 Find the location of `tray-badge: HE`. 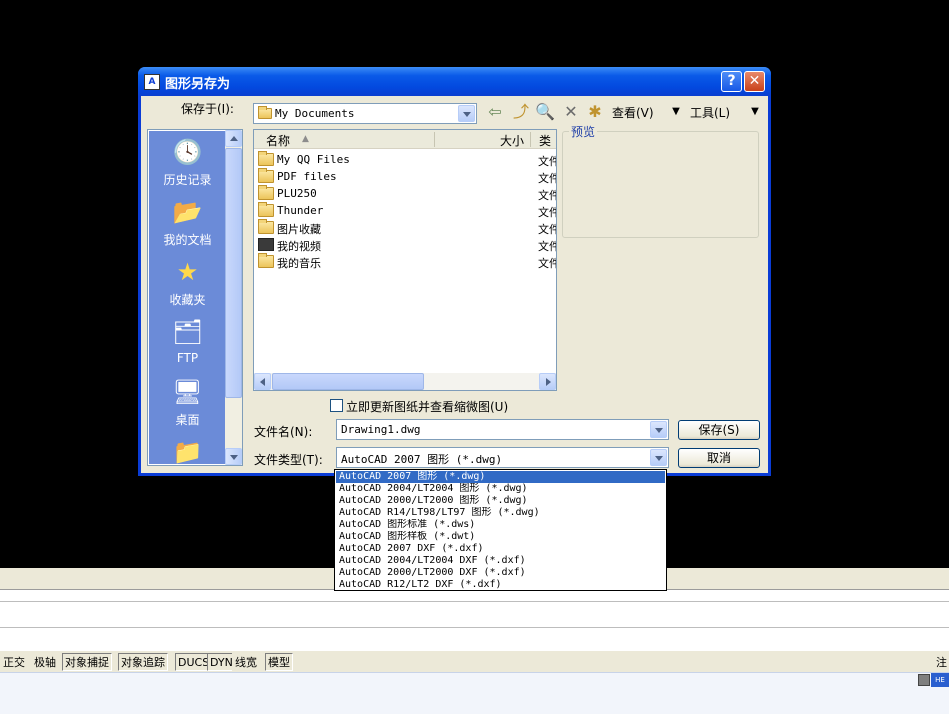

tray-badge: HE is located at coordinates (940, 680).